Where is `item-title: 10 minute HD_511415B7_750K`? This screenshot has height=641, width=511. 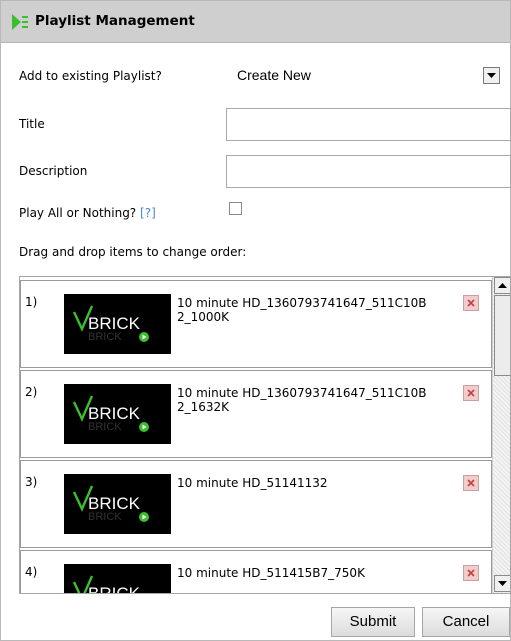 item-title: 10 minute HD_511415B7_750K is located at coordinates (271, 573).